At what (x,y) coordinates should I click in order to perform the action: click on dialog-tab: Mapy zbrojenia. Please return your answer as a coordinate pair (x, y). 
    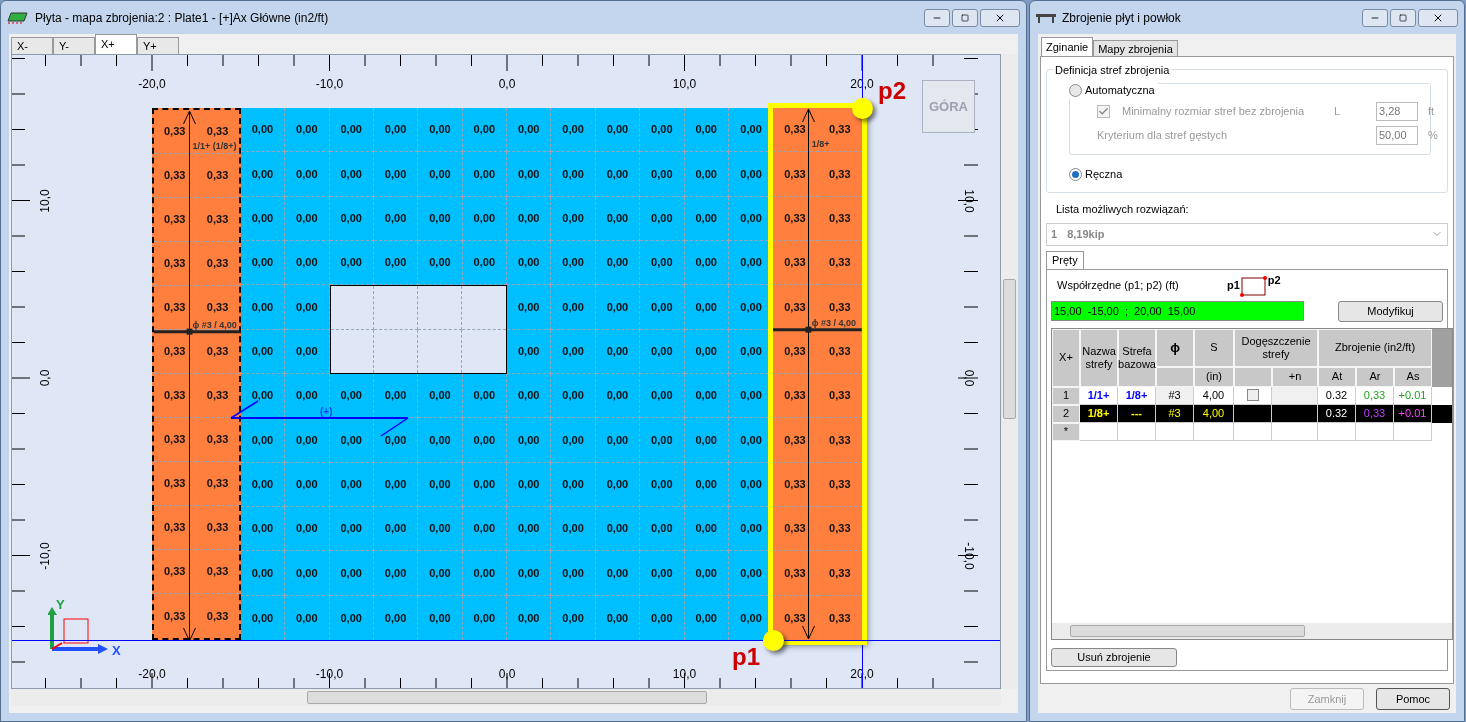
    Looking at the image, I should click on (1135, 48).